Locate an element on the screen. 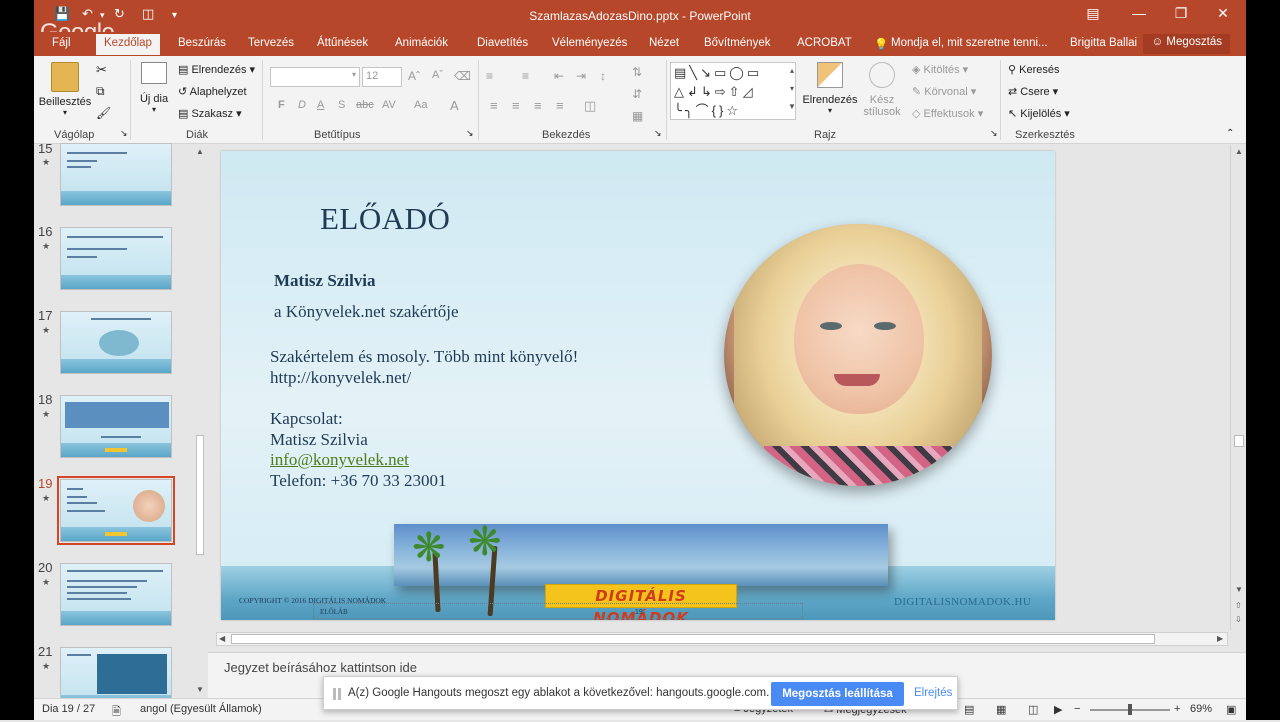 The width and height of the screenshot is (1280, 722). spell-check-icon: 🗎 is located at coordinates (116, 712).